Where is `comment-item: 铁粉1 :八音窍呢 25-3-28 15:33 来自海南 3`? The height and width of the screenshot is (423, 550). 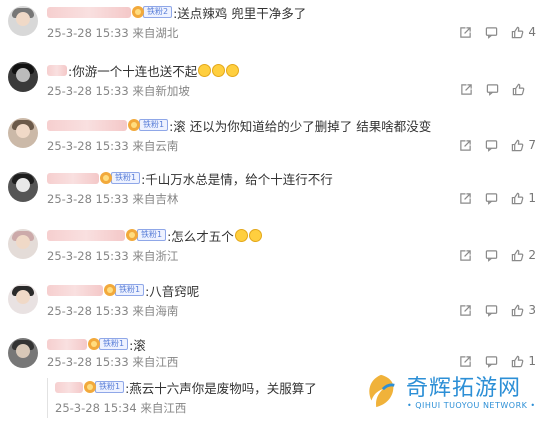 comment-item: 铁粉1 :八音窍呢 25-3-28 15:33 来自海南 3 is located at coordinates (275, 306).